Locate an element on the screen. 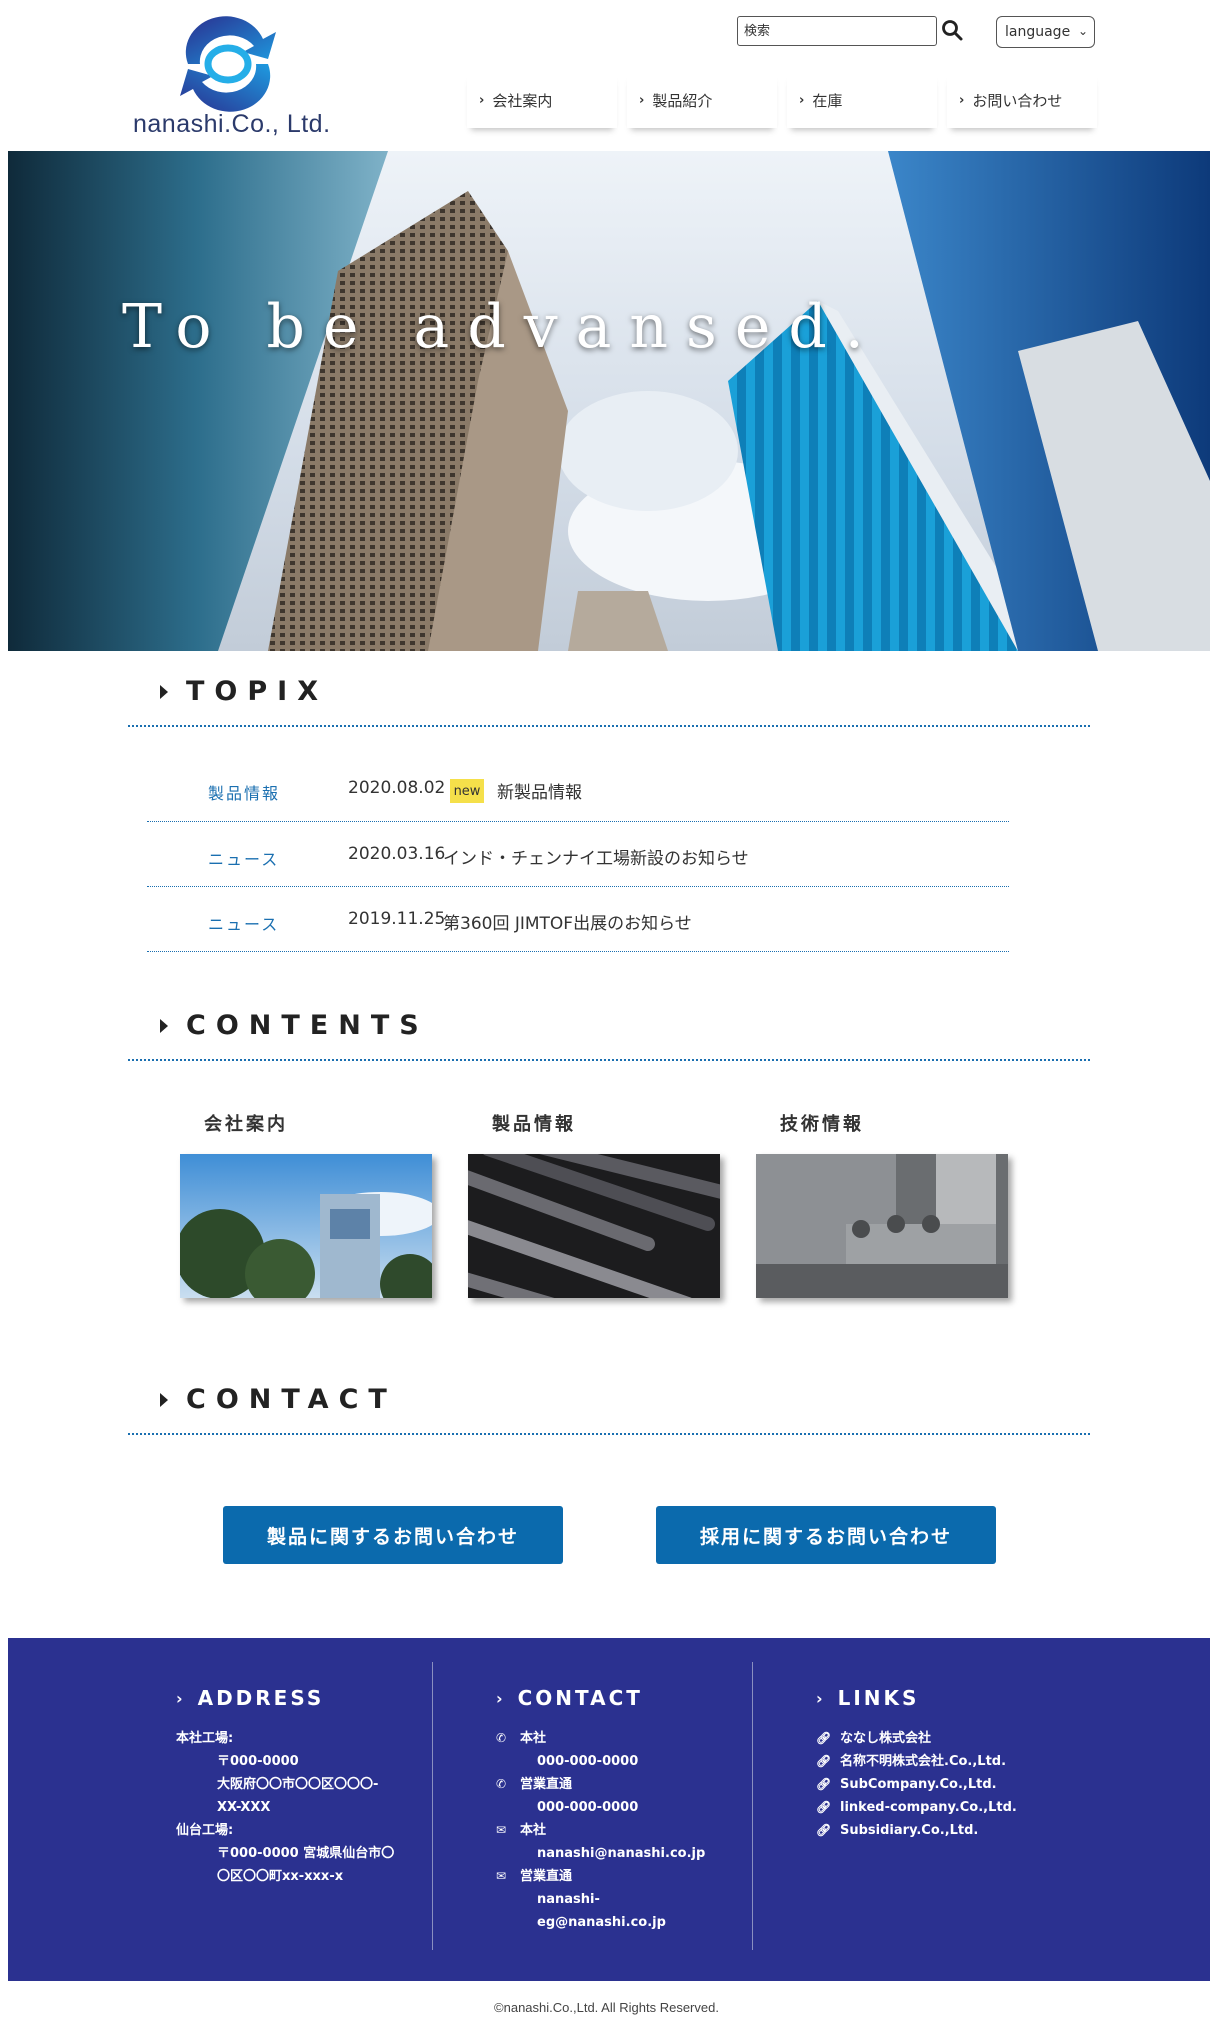 Image resolution: width=1213 pixels, height=2028 pixels. footer-link: 🔗︎ 名称不明株式会社.Co.,Ltd. is located at coordinates (911, 1761).